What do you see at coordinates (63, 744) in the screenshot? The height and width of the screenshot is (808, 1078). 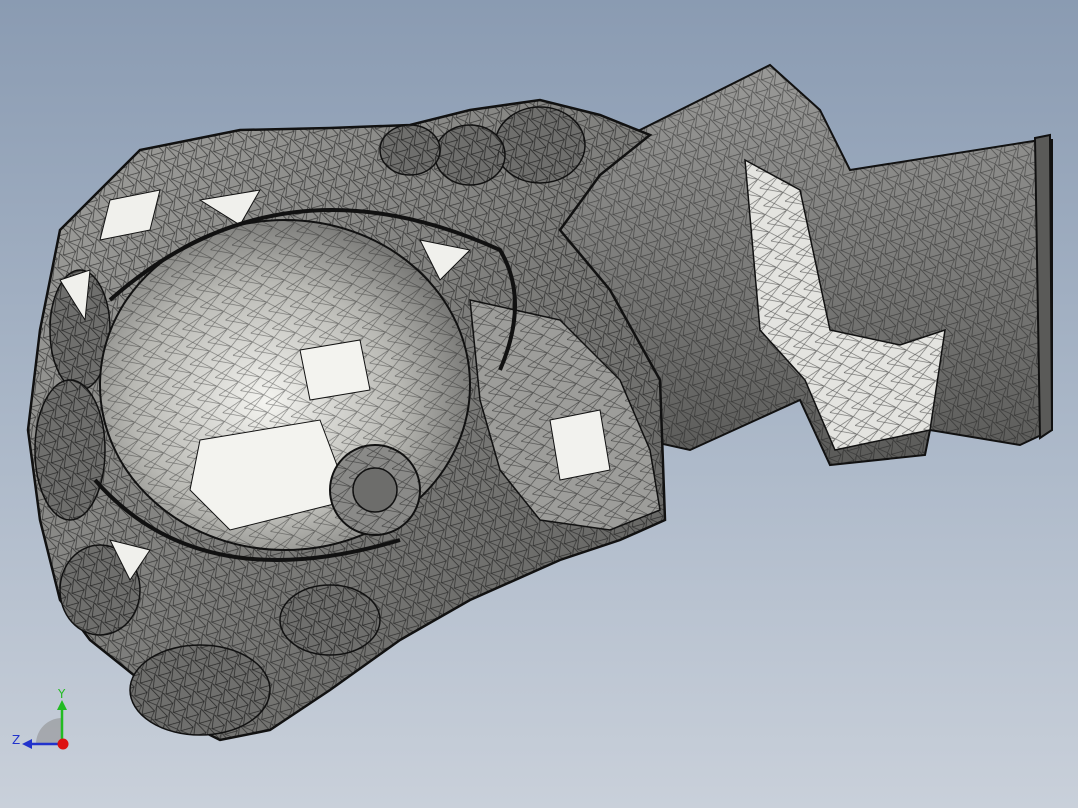 I see `x-axis-dot` at bounding box center [63, 744].